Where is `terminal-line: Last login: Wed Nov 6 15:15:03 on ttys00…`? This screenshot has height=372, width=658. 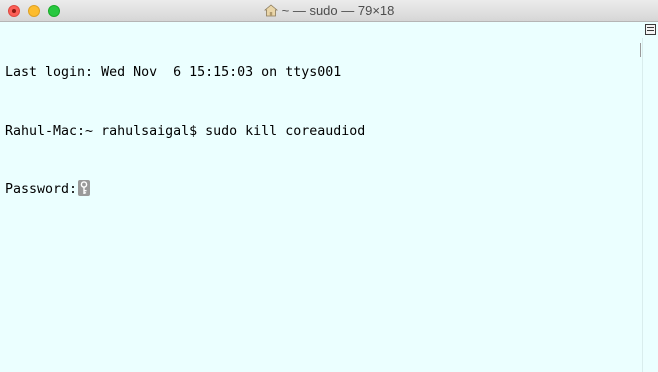 terminal-line: Last login: Wed Nov 6 15:15:03 on ttys00… is located at coordinates (321, 73).